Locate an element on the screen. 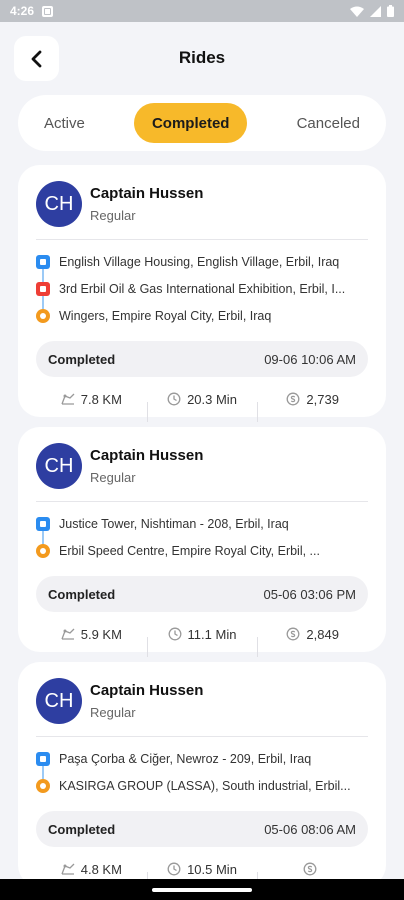 This screenshot has height=900, width=404. distance-metric: 7.8 KM is located at coordinates (91, 399).